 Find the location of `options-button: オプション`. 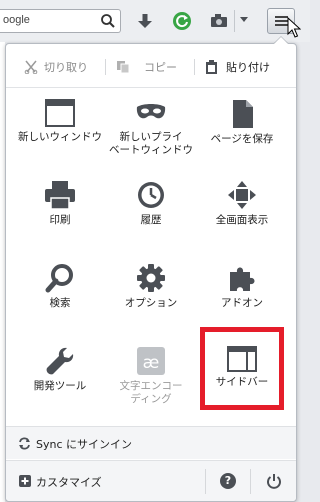

options-button: オプション is located at coordinates (151, 300).